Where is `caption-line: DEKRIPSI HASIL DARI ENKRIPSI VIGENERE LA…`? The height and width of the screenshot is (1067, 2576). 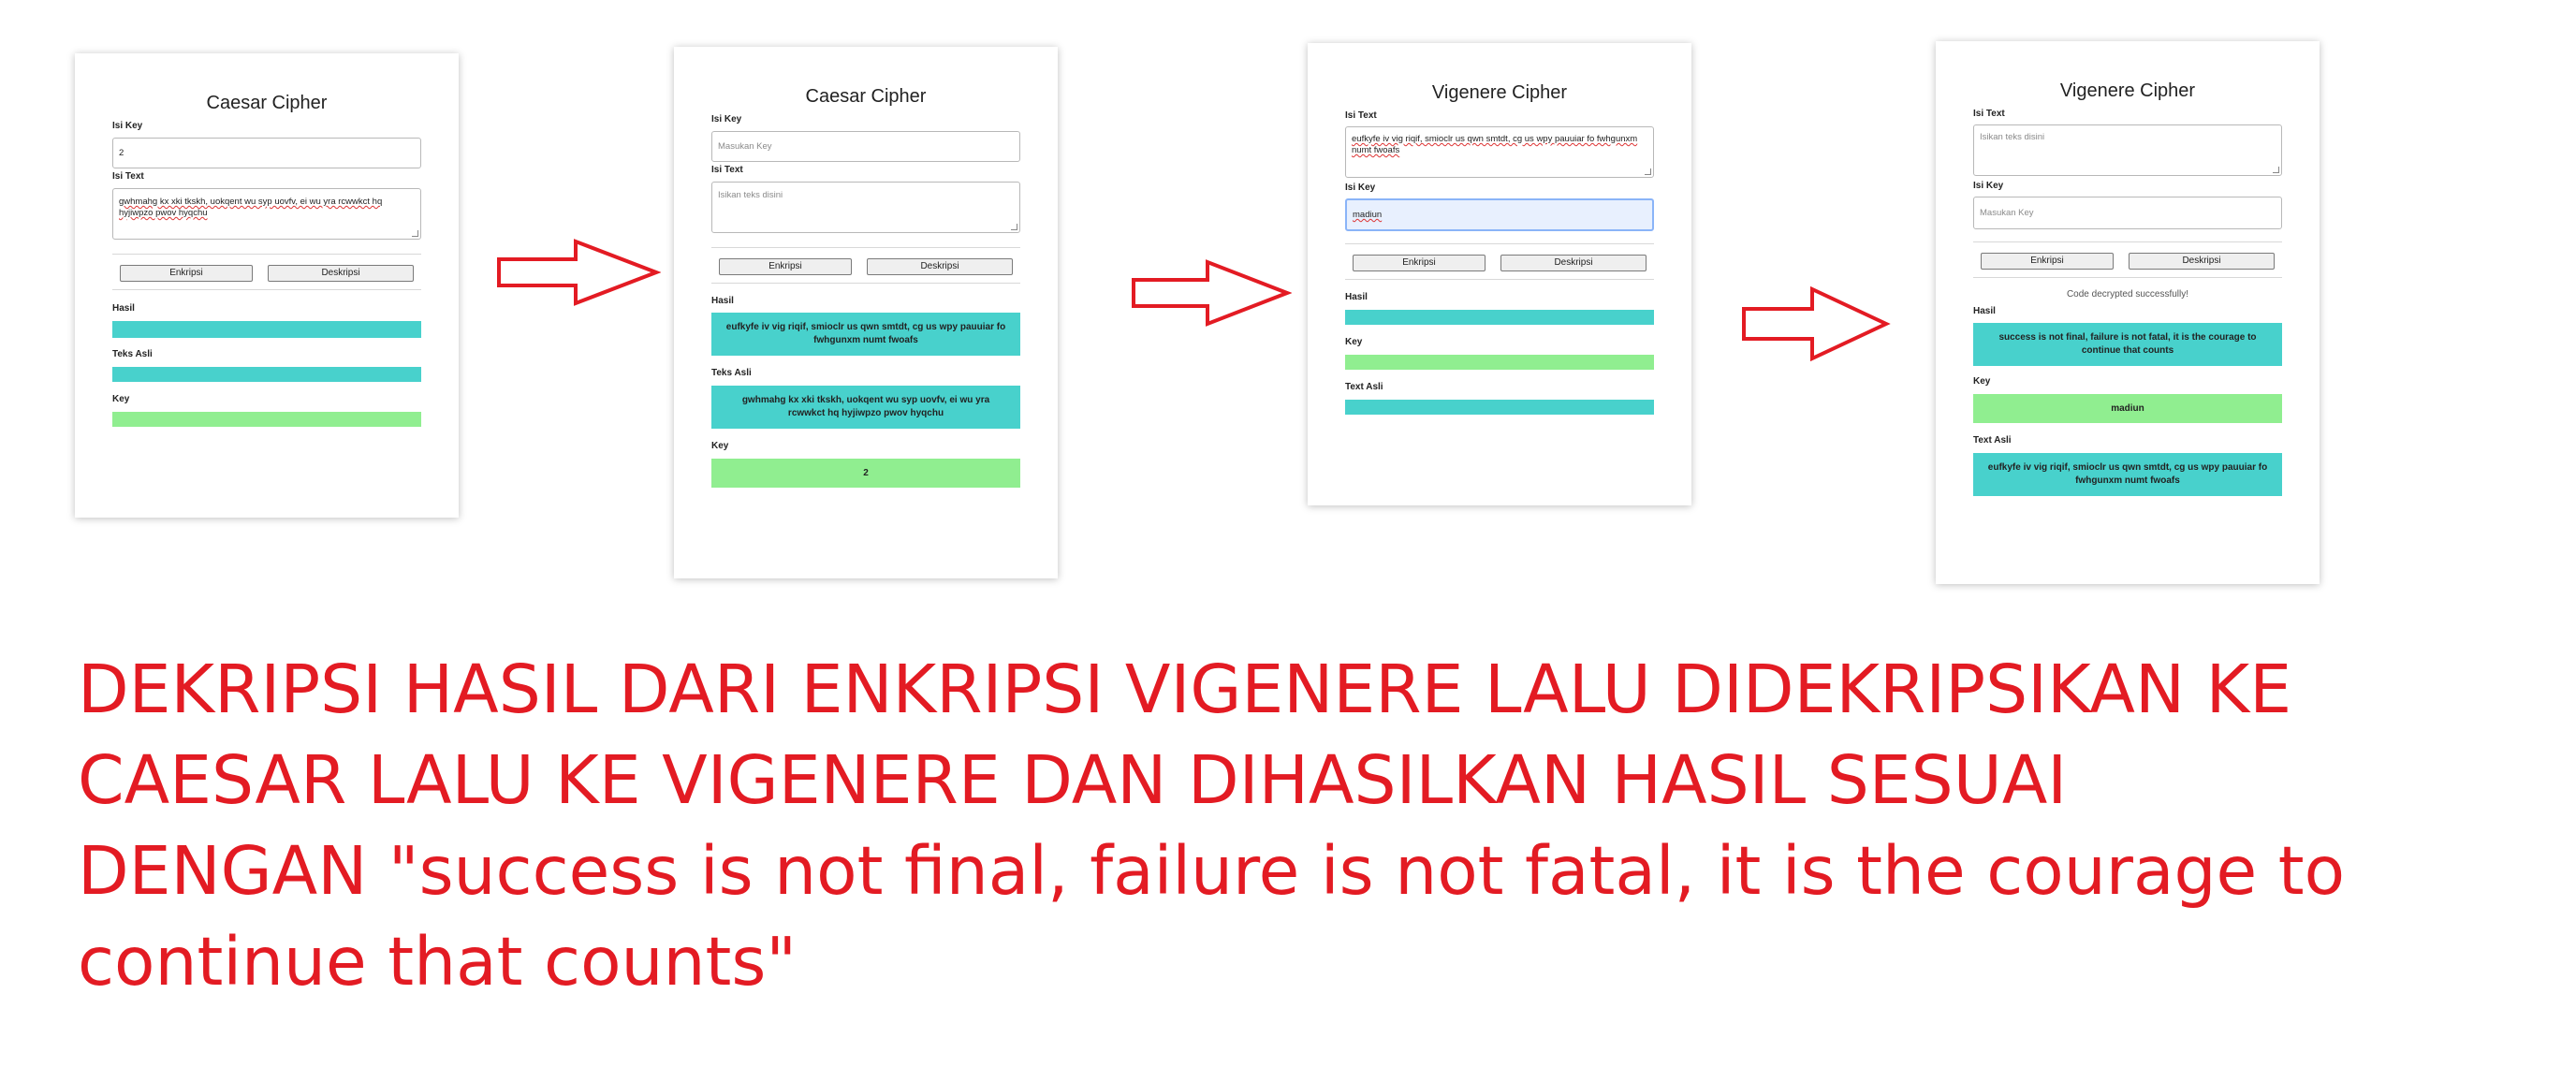
caption-line: DEKRIPSI HASIL DARI ENKRIPSI VIGENERE LA… is located at coordinates (1185, 689).